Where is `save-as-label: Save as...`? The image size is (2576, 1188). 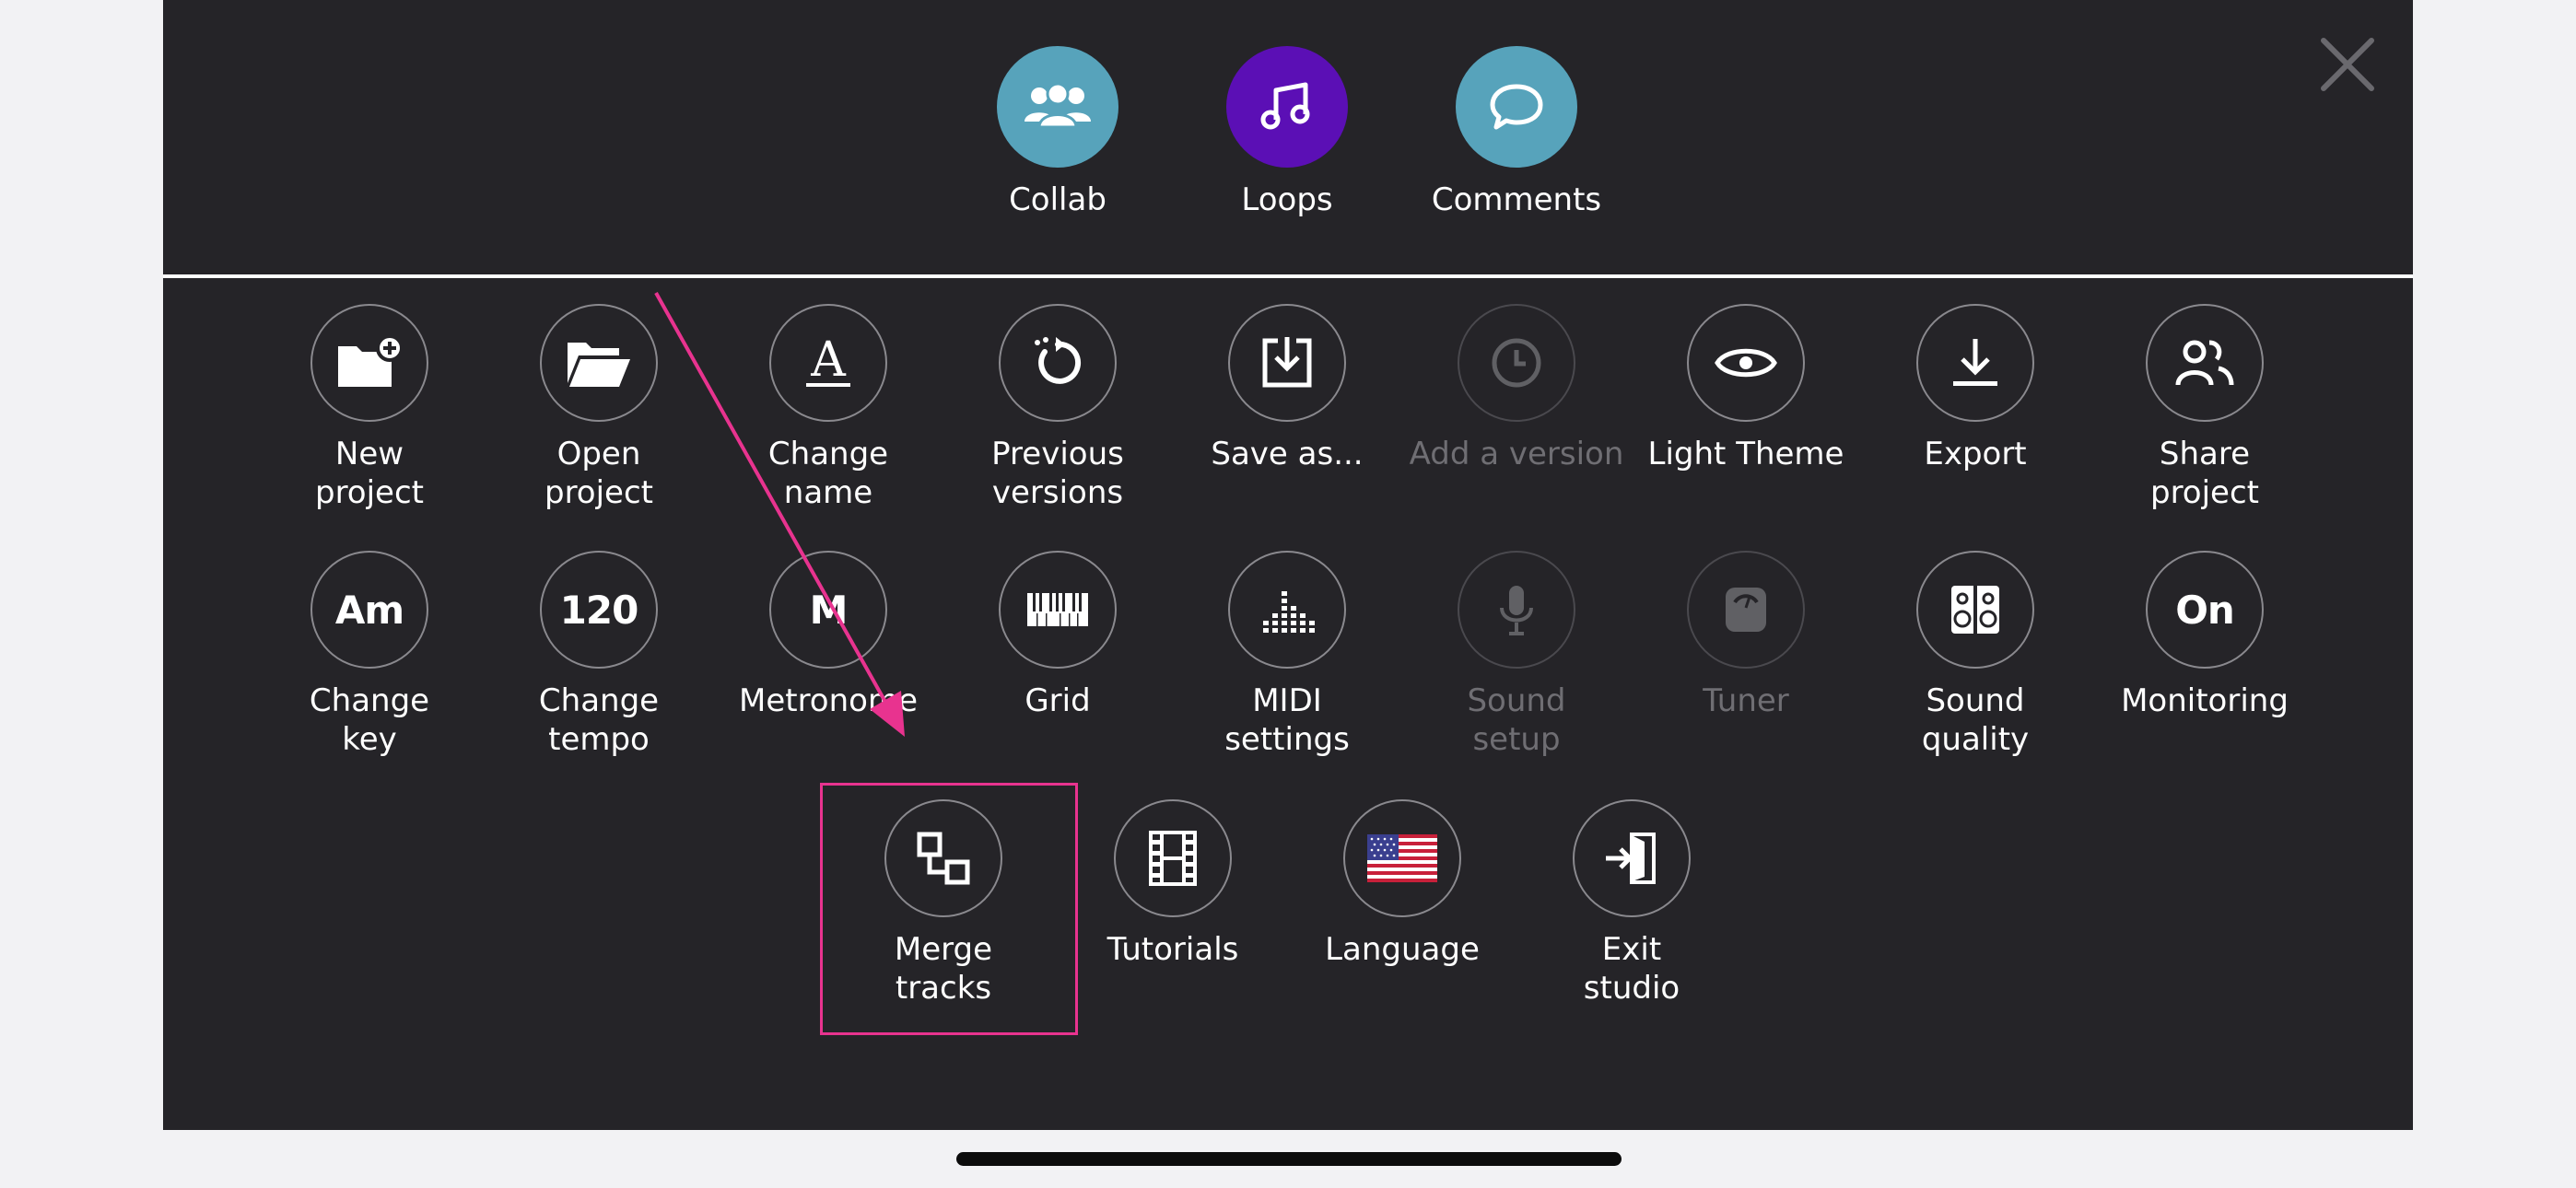 save-as-label: Save as... is located at coordinates (1287, 454).